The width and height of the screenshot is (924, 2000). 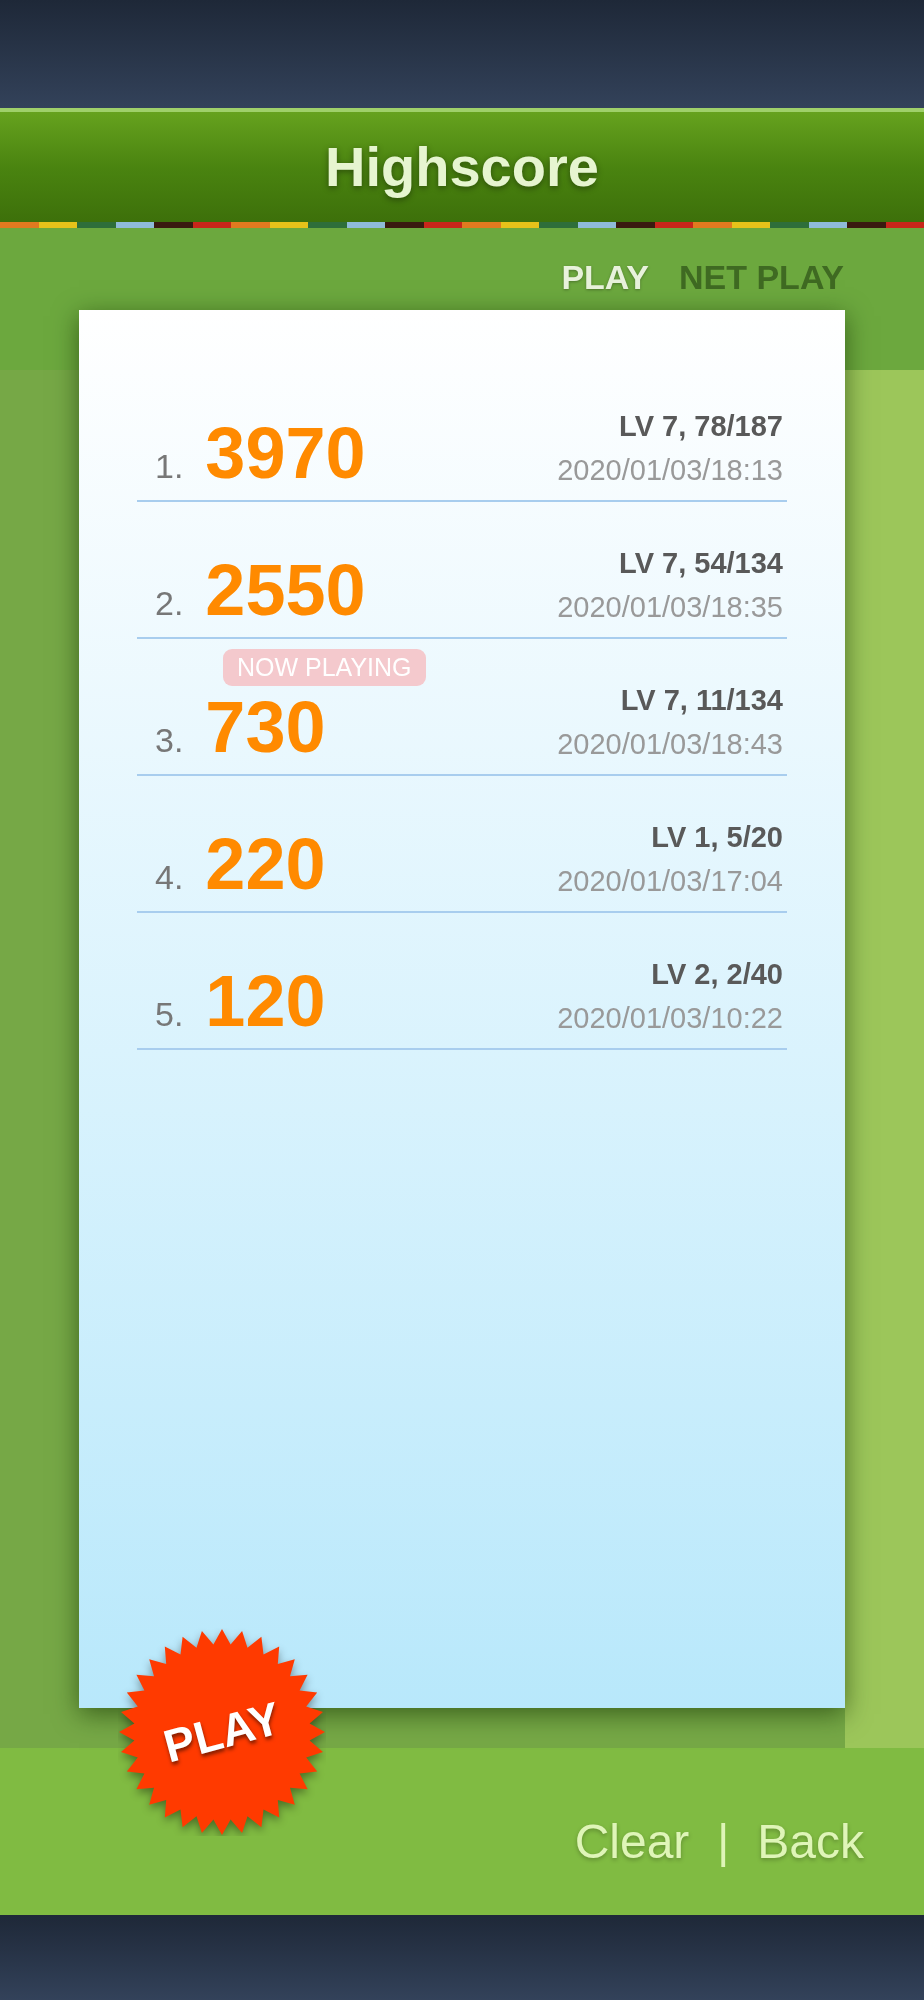 I want to click on score: 2550, so click(x=285, y=590).